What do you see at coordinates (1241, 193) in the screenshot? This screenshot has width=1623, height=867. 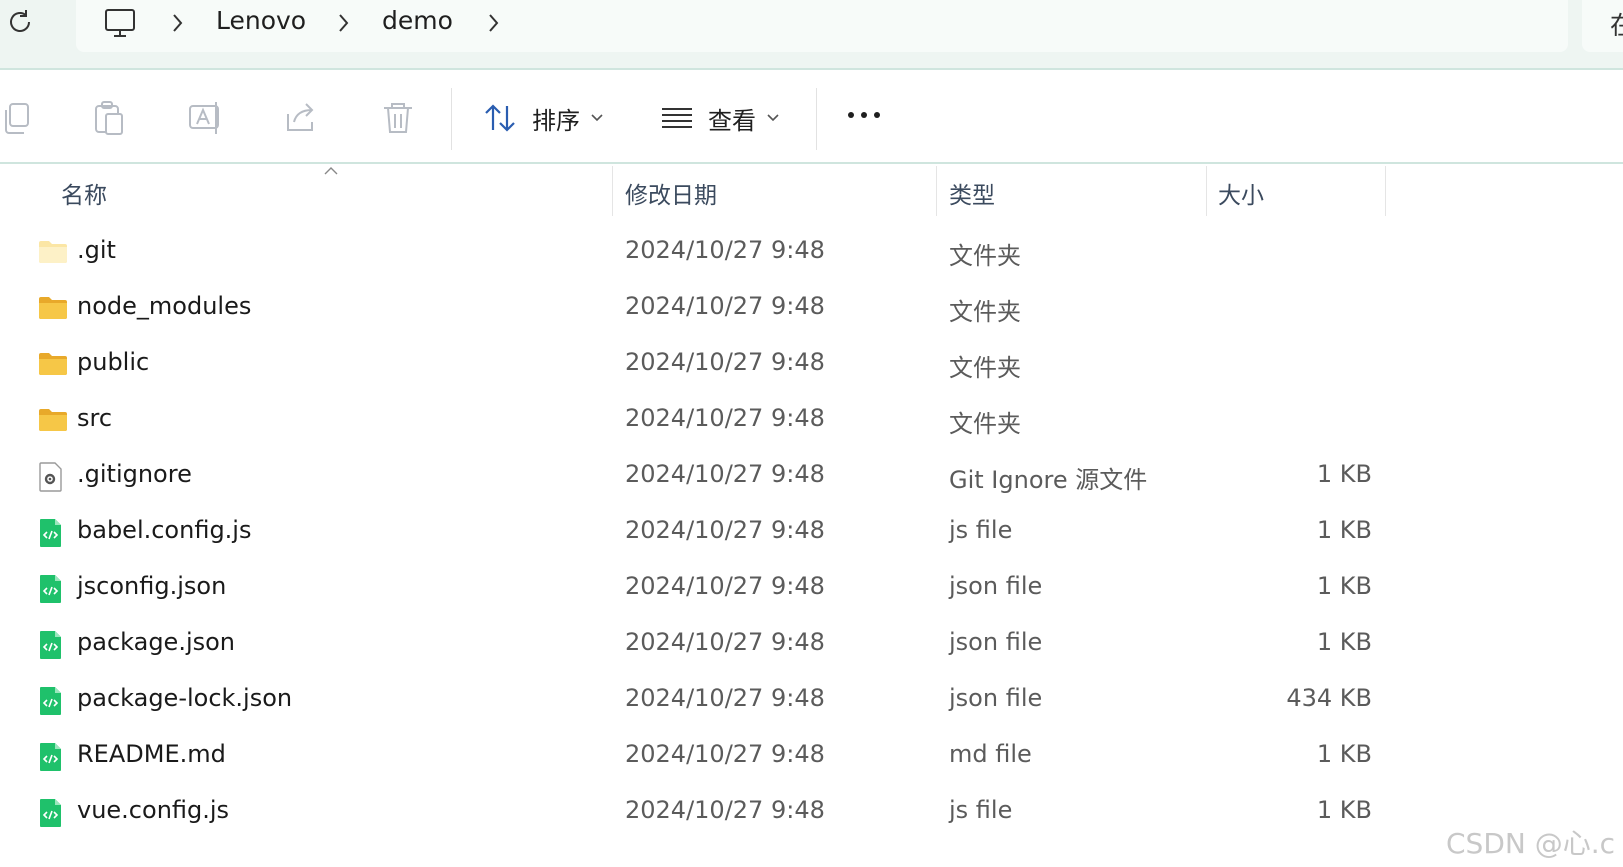 I see `column-header-size: 大小` at bounding box center [1241, 193].